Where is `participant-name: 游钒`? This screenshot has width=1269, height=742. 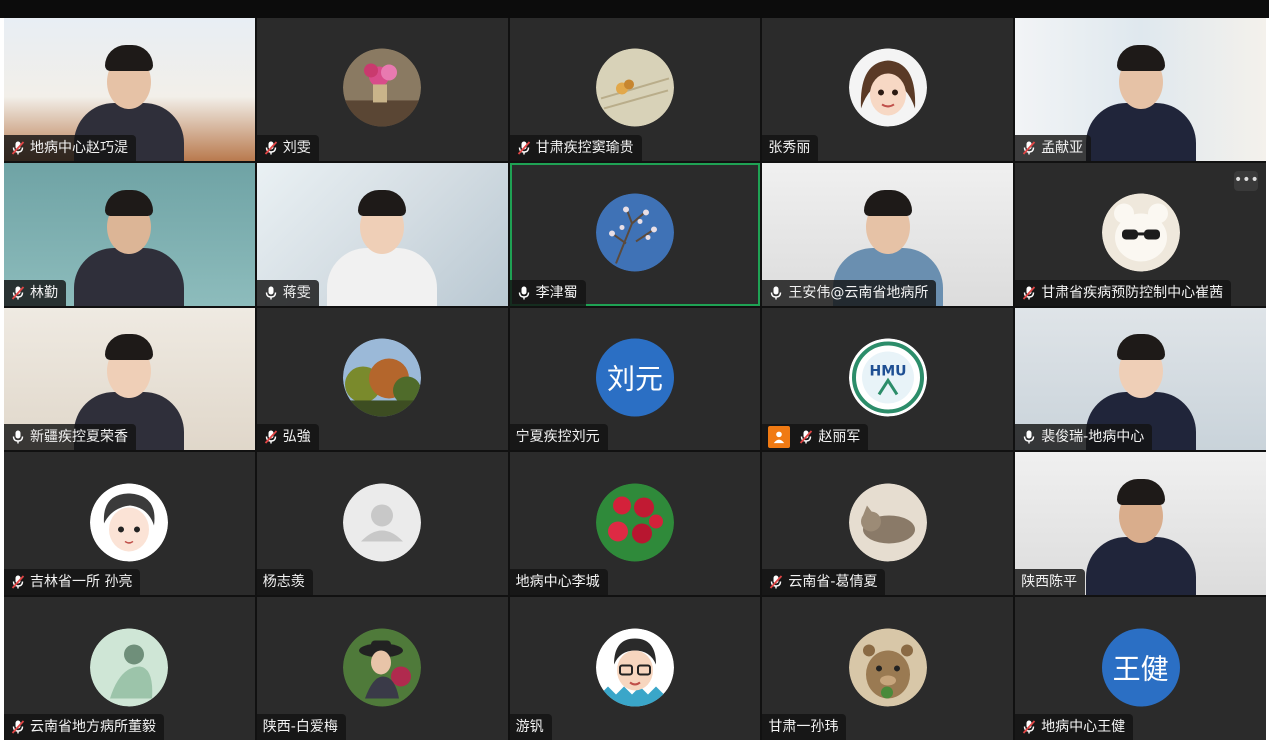
participant-name: 游钒 is located at coordinates (529, 727).